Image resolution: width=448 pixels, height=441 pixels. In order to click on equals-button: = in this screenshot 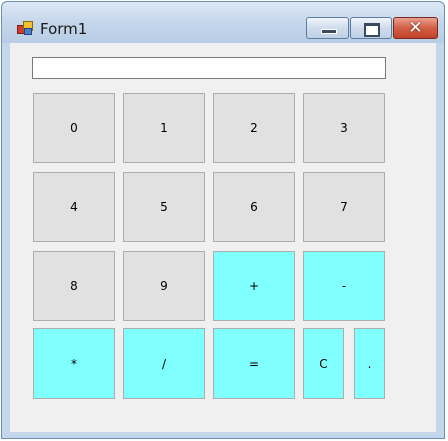, I will do `click(254, 363)`.